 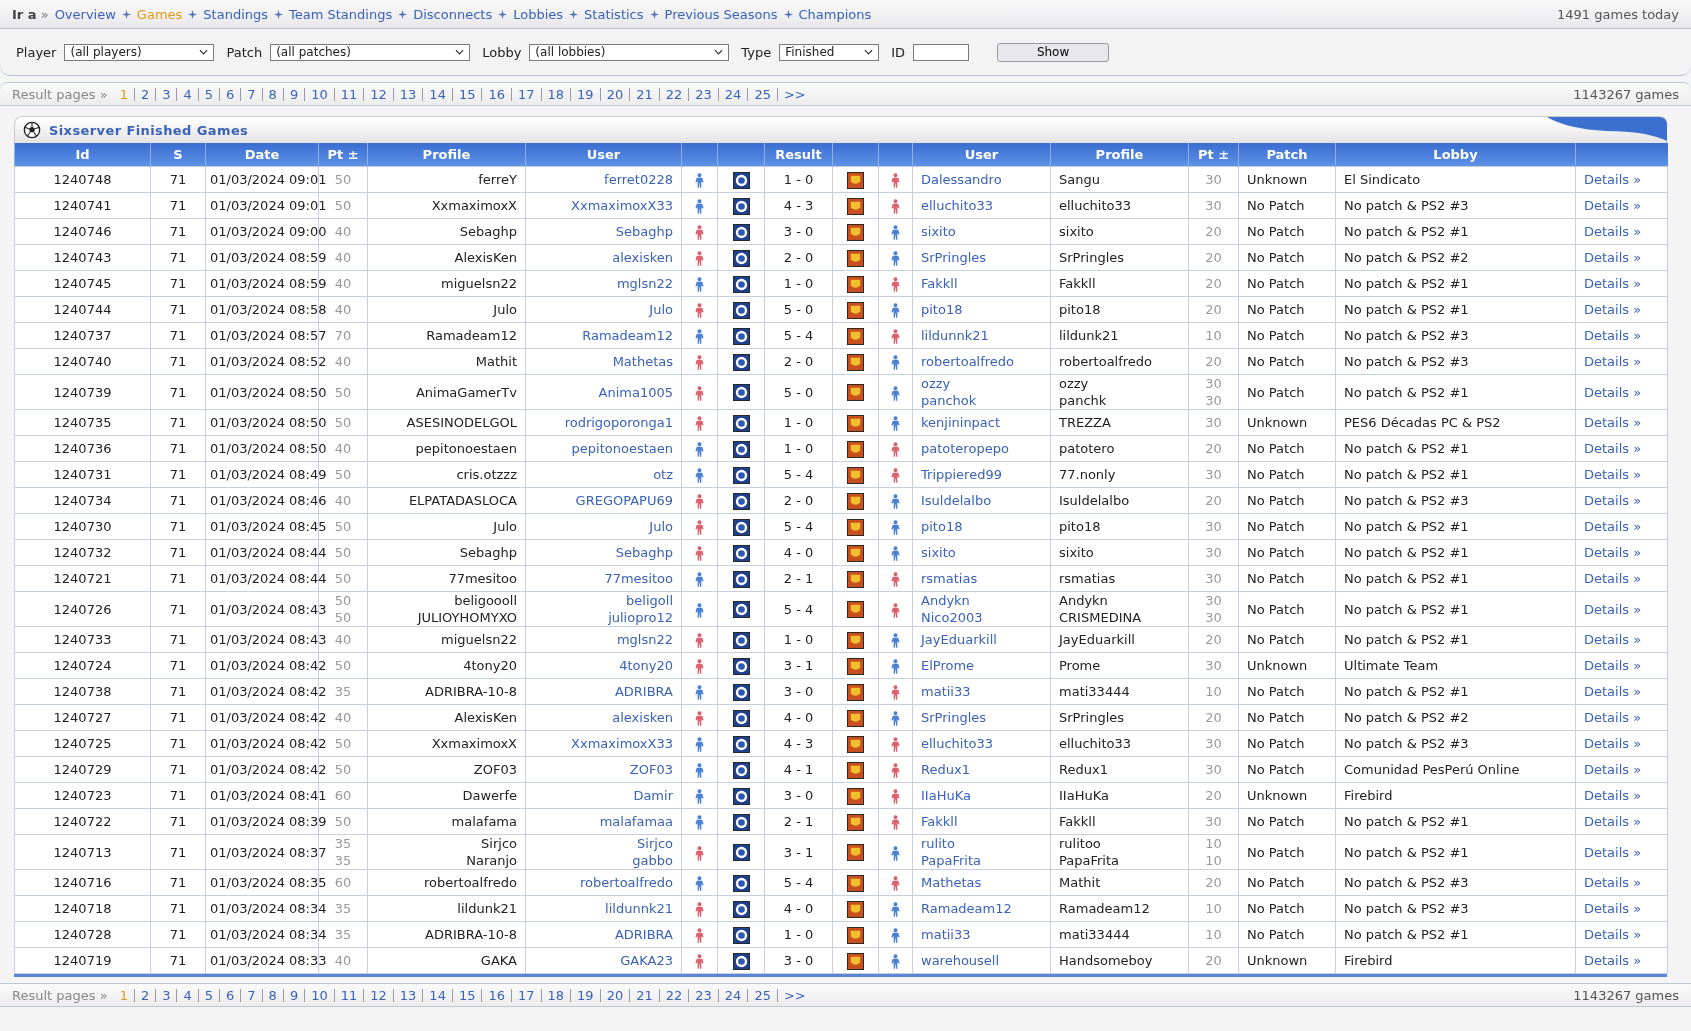 I want to click on filter-select: Finished, so click(x=829, y=52).